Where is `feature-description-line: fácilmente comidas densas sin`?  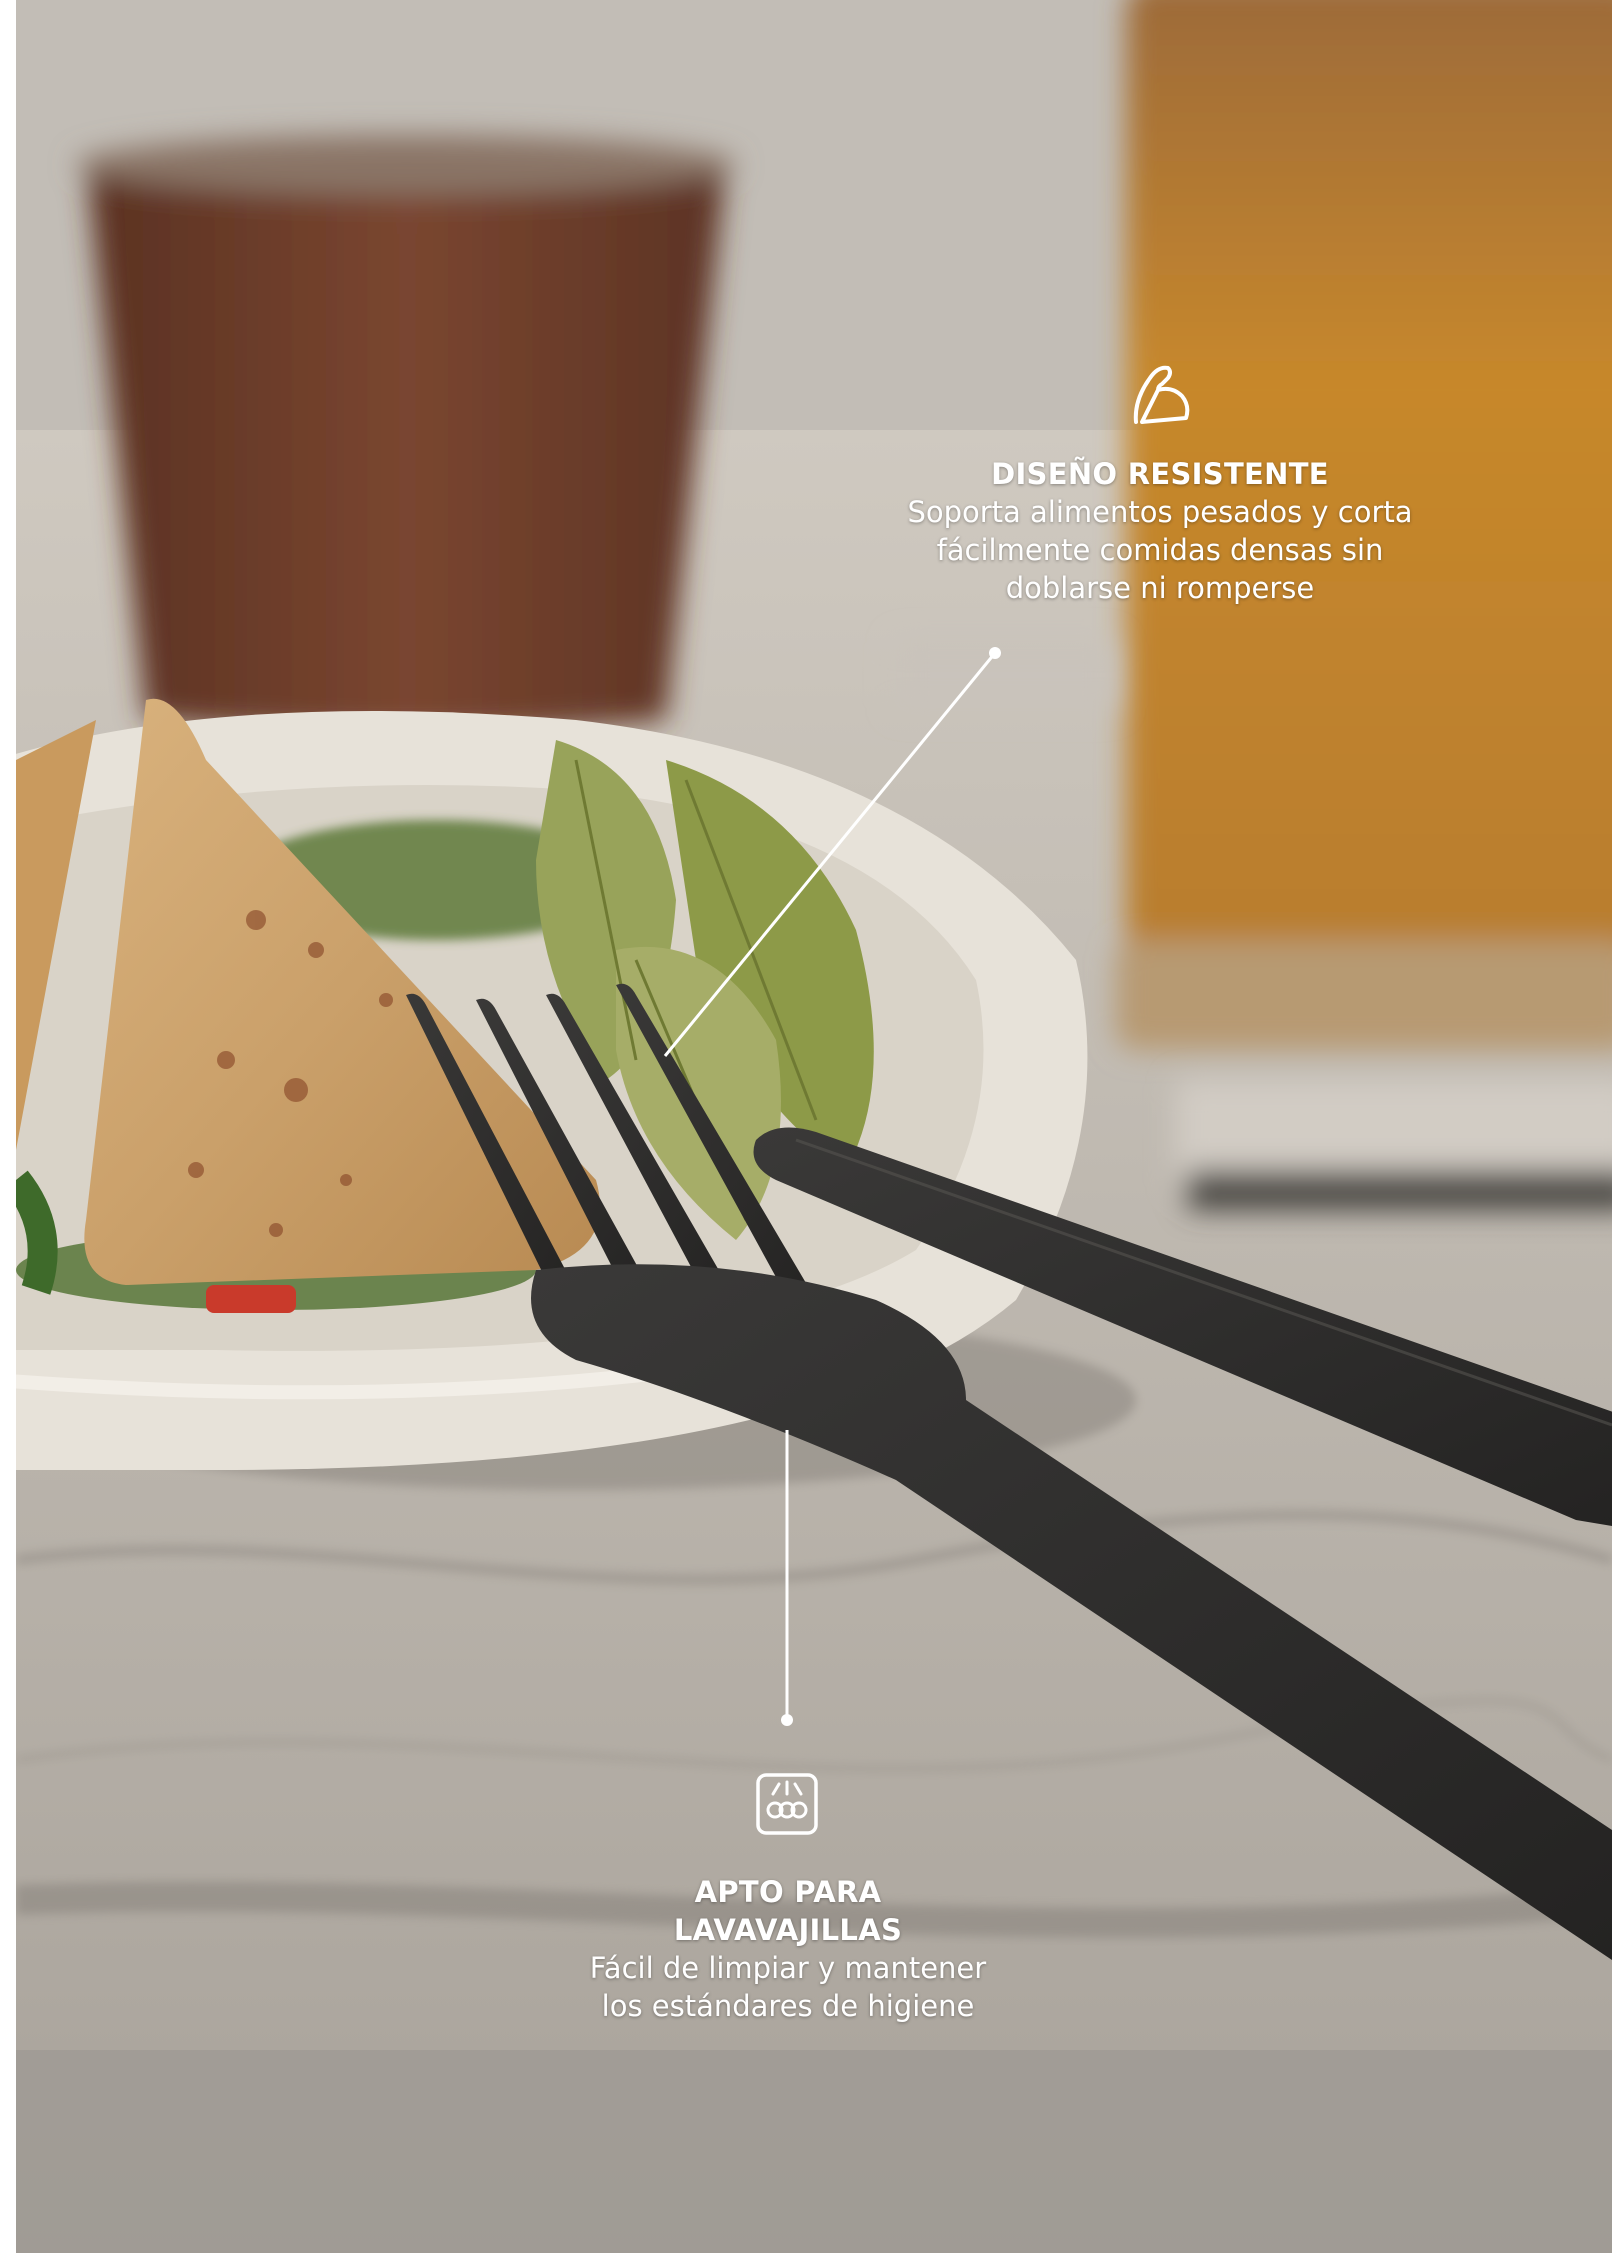 feature-description-line: fácilmente comidas densas sin is located at coordinates (1160, 550).